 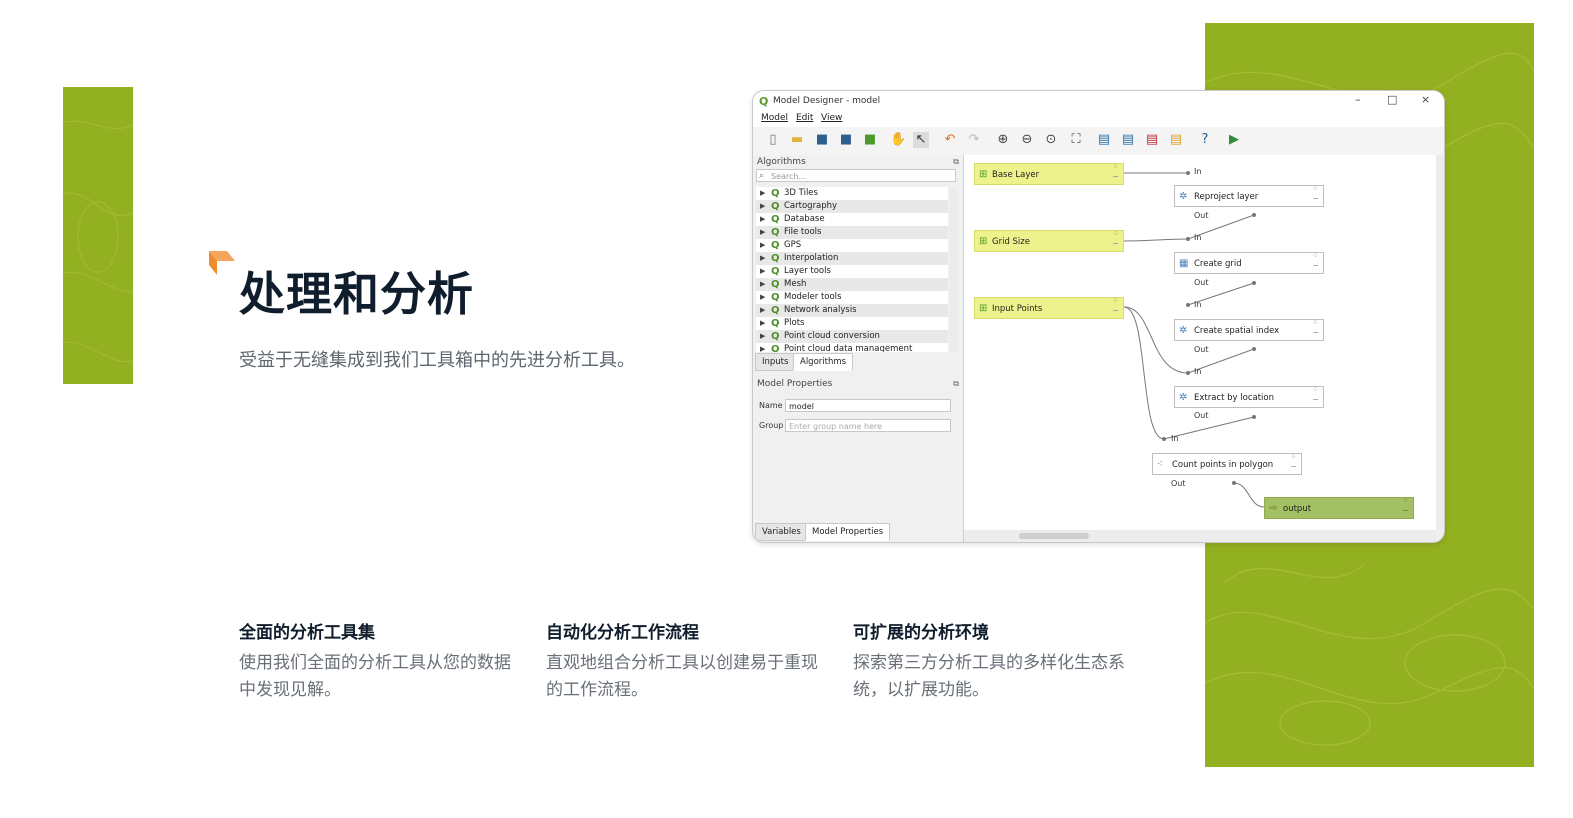 What do you see at coordinates (848, 532) in the screenshot?
I see `tab-model-properties: Model Properties` at bounding box center [848, 532].